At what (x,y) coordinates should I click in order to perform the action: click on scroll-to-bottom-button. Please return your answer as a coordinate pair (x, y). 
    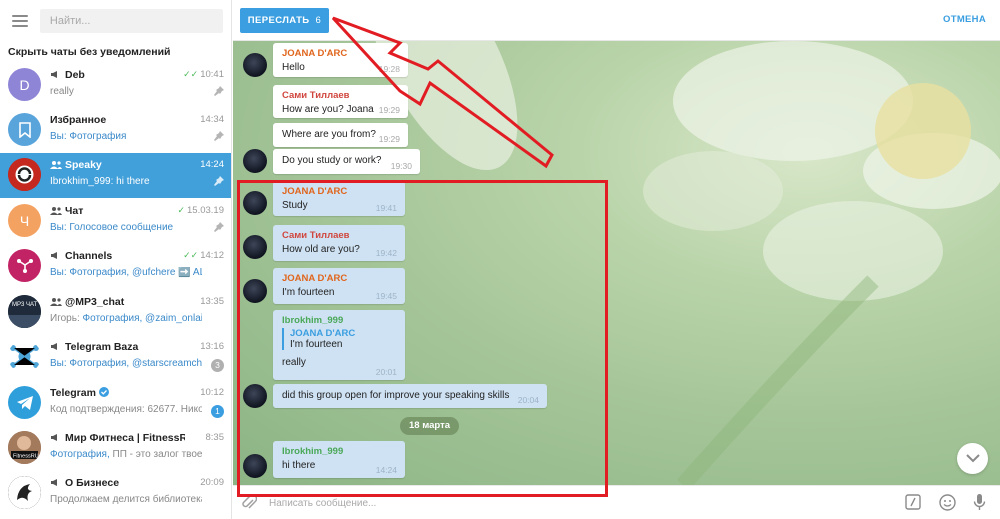
    Looking at the image, I should click on (972, 458).